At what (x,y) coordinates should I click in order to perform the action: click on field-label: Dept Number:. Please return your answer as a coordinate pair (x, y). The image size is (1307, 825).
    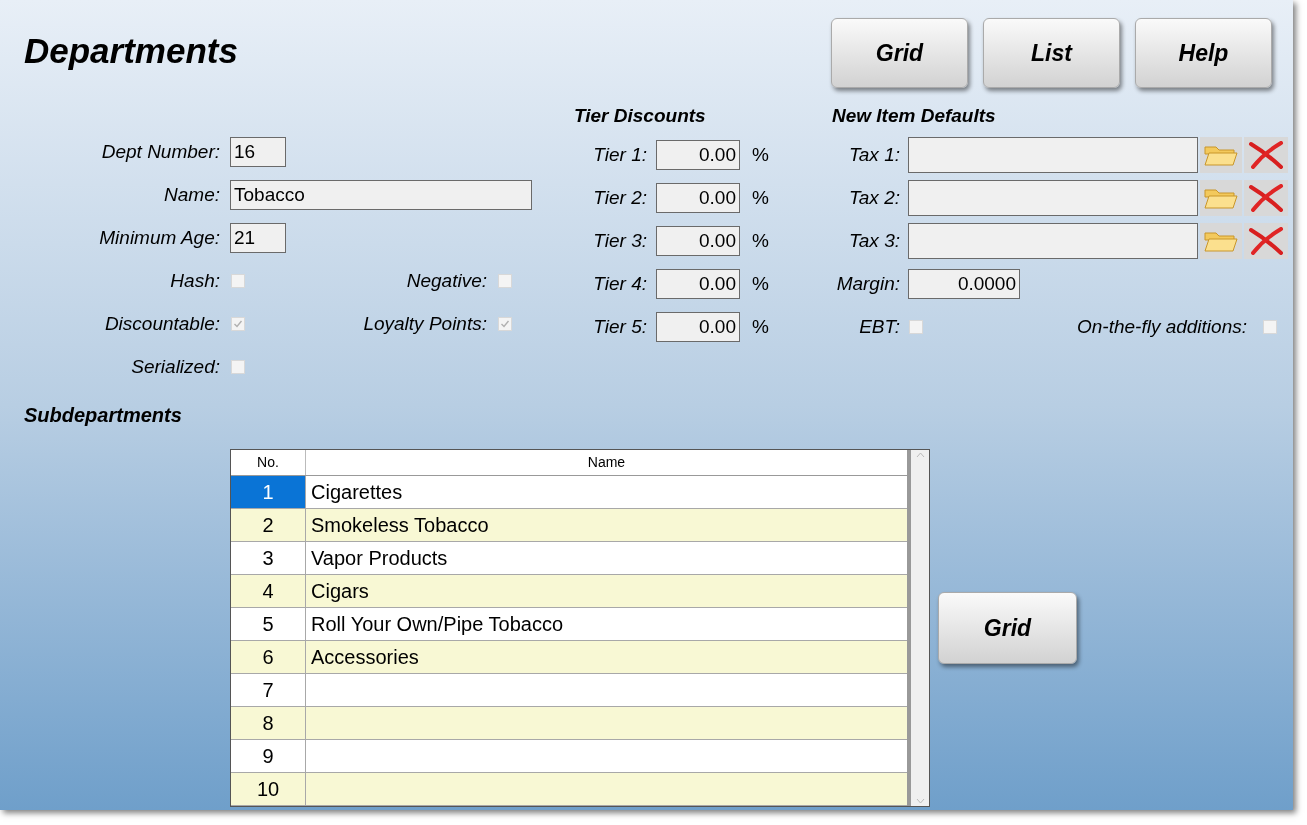
    Looking at the image, I should click on (160, 151).